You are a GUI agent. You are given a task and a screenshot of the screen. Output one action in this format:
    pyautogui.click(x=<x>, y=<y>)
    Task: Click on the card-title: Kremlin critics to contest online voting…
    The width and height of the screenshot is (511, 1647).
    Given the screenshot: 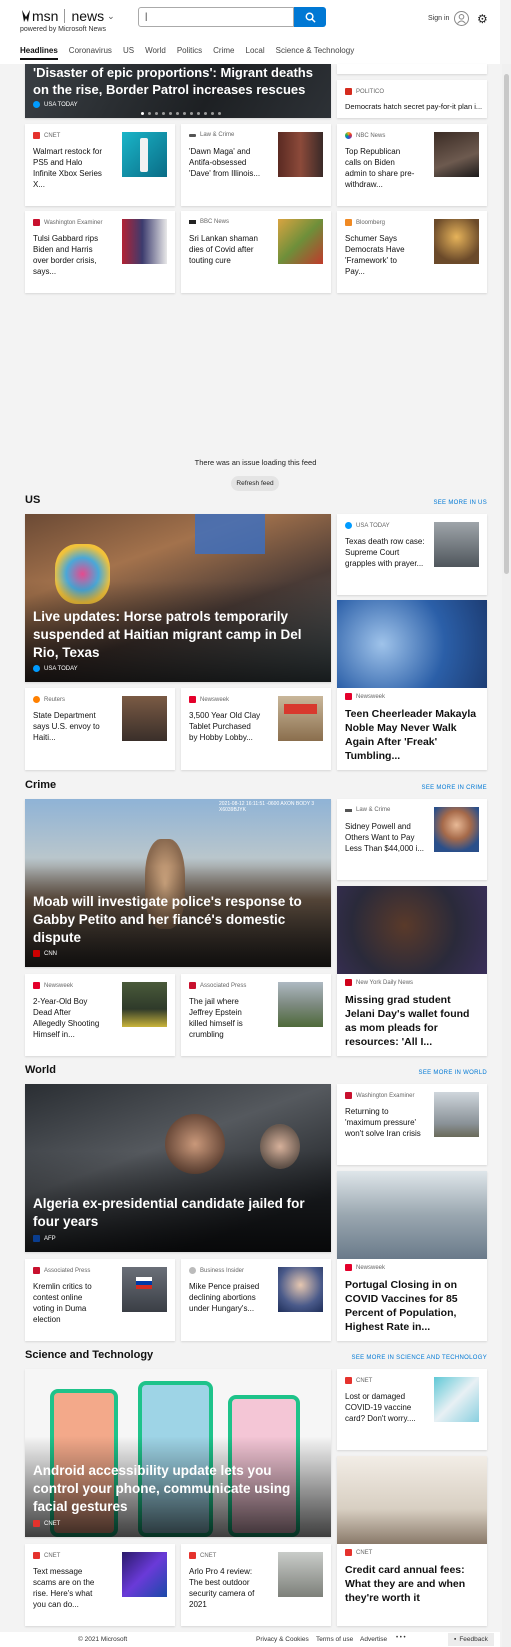 What is the action you would take?
    pyautogui.click(x=69, y=1303)
    